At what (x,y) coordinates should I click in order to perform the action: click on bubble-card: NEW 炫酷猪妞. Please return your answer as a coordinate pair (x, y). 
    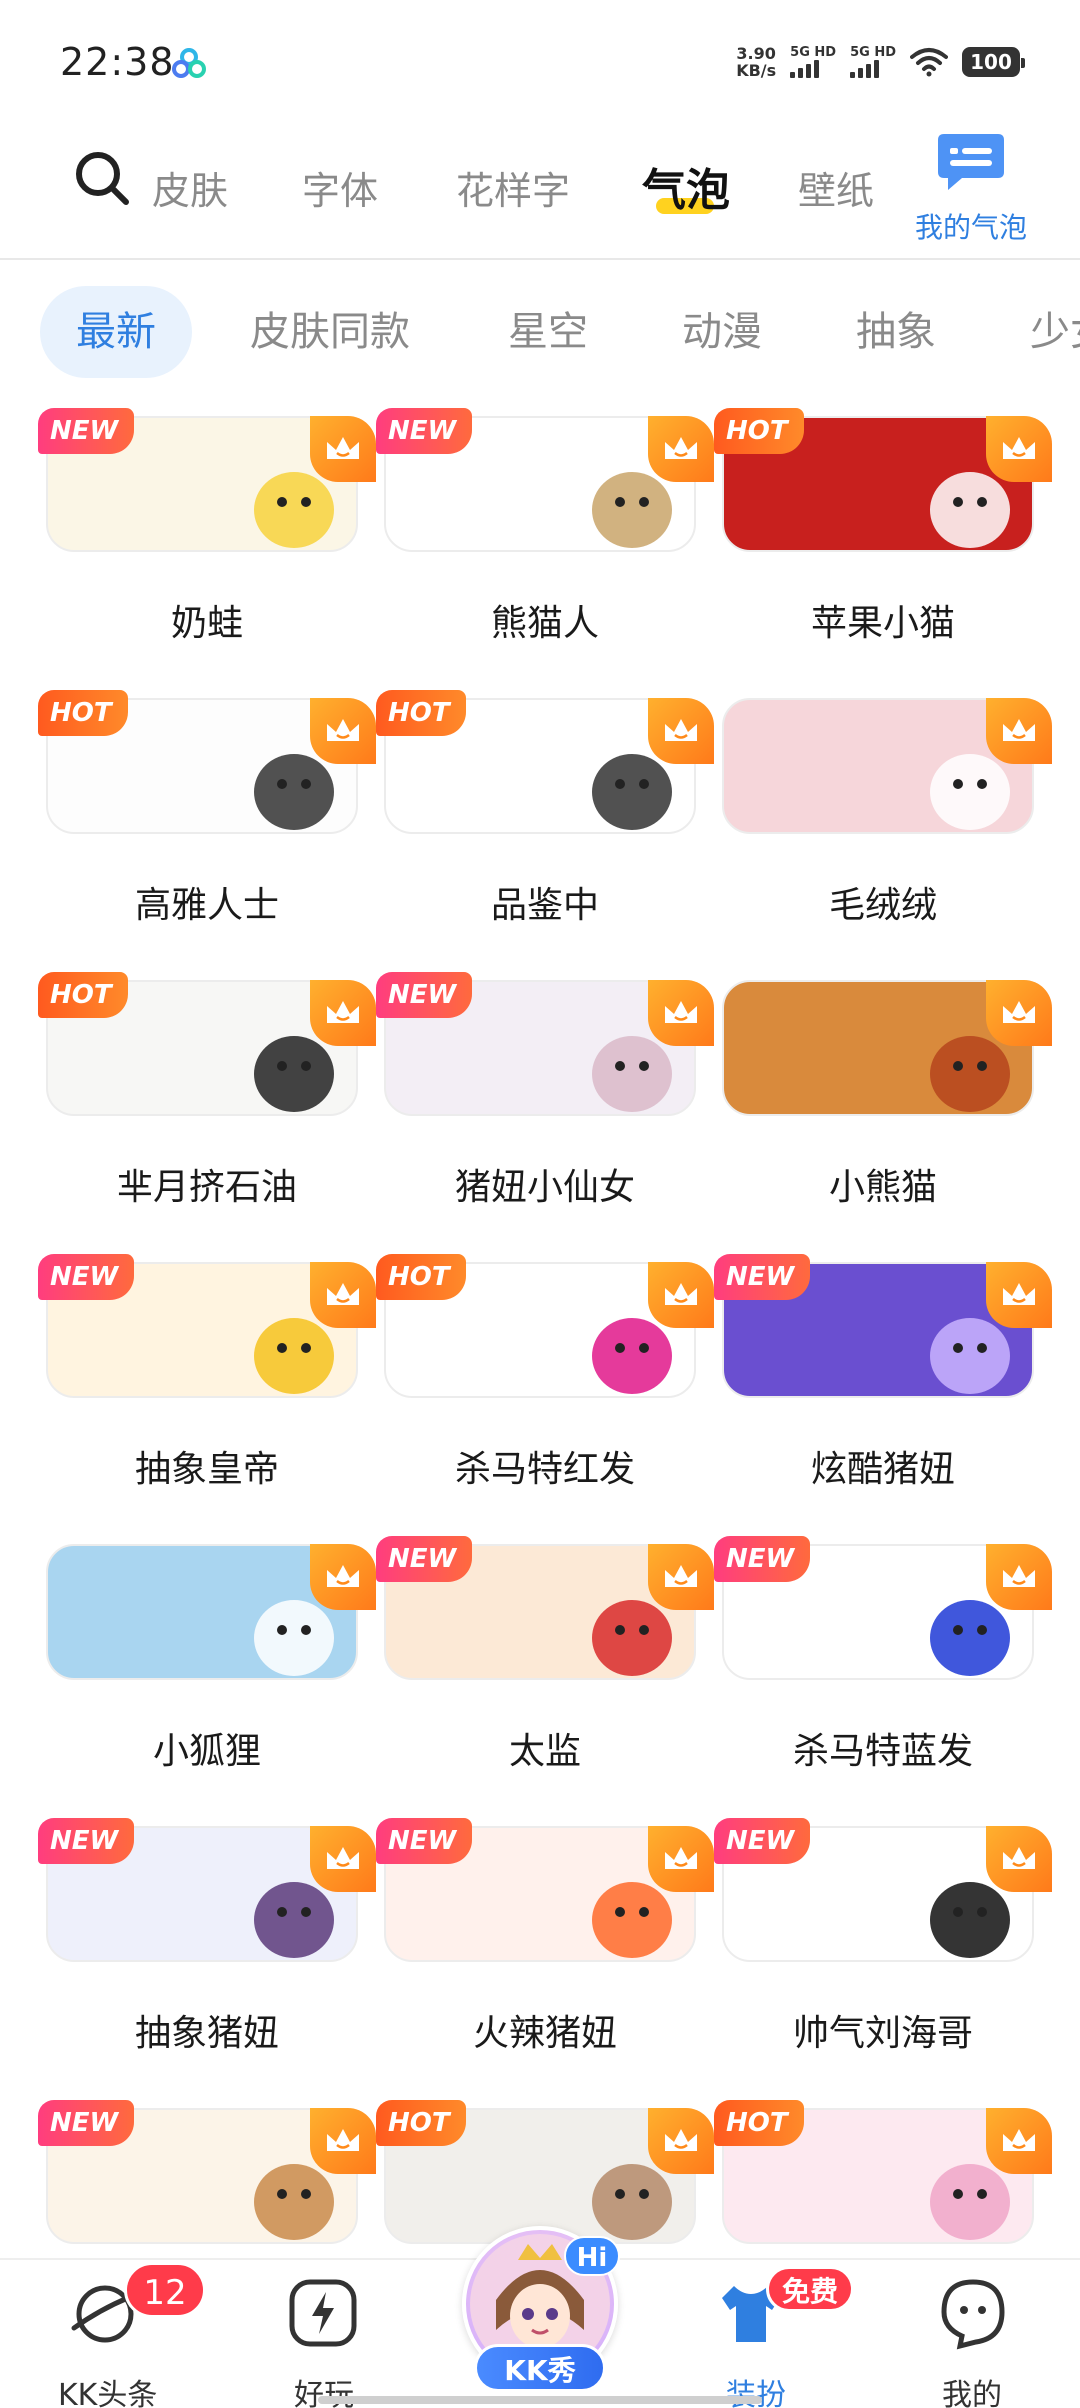
    Looking at the image, I should click on (883, 1385).